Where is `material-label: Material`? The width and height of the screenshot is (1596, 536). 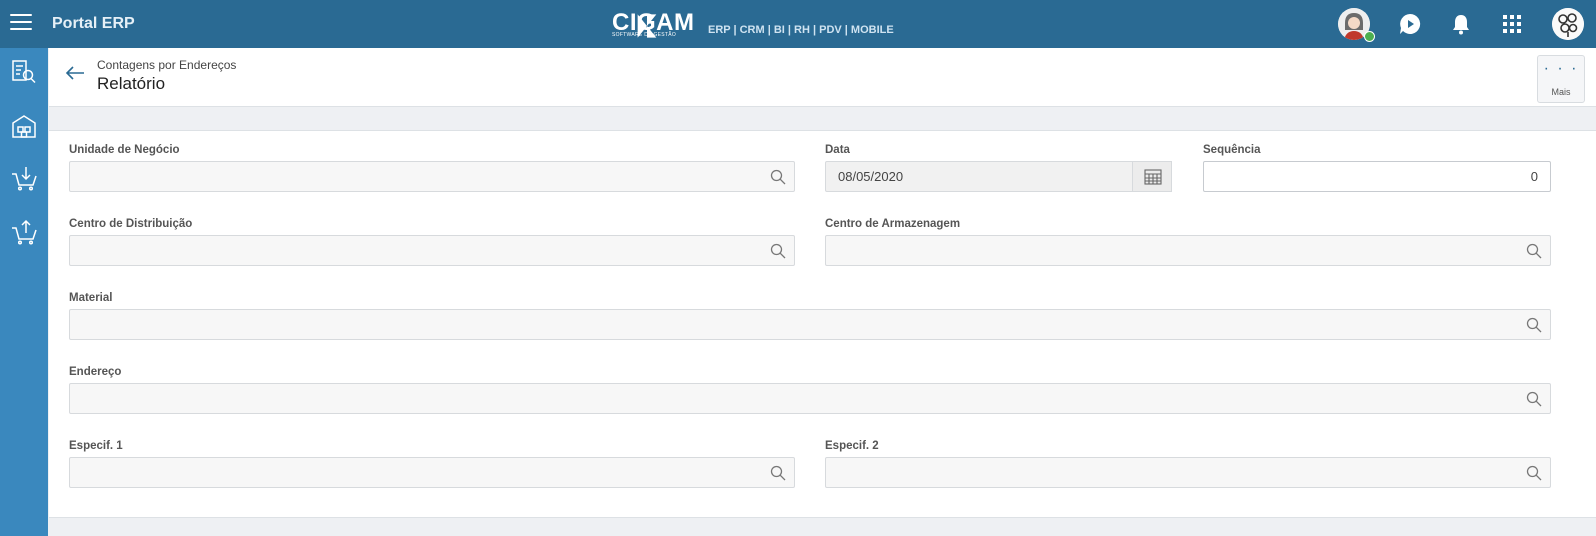 material-label: Material is located at coordinates (91, 298).